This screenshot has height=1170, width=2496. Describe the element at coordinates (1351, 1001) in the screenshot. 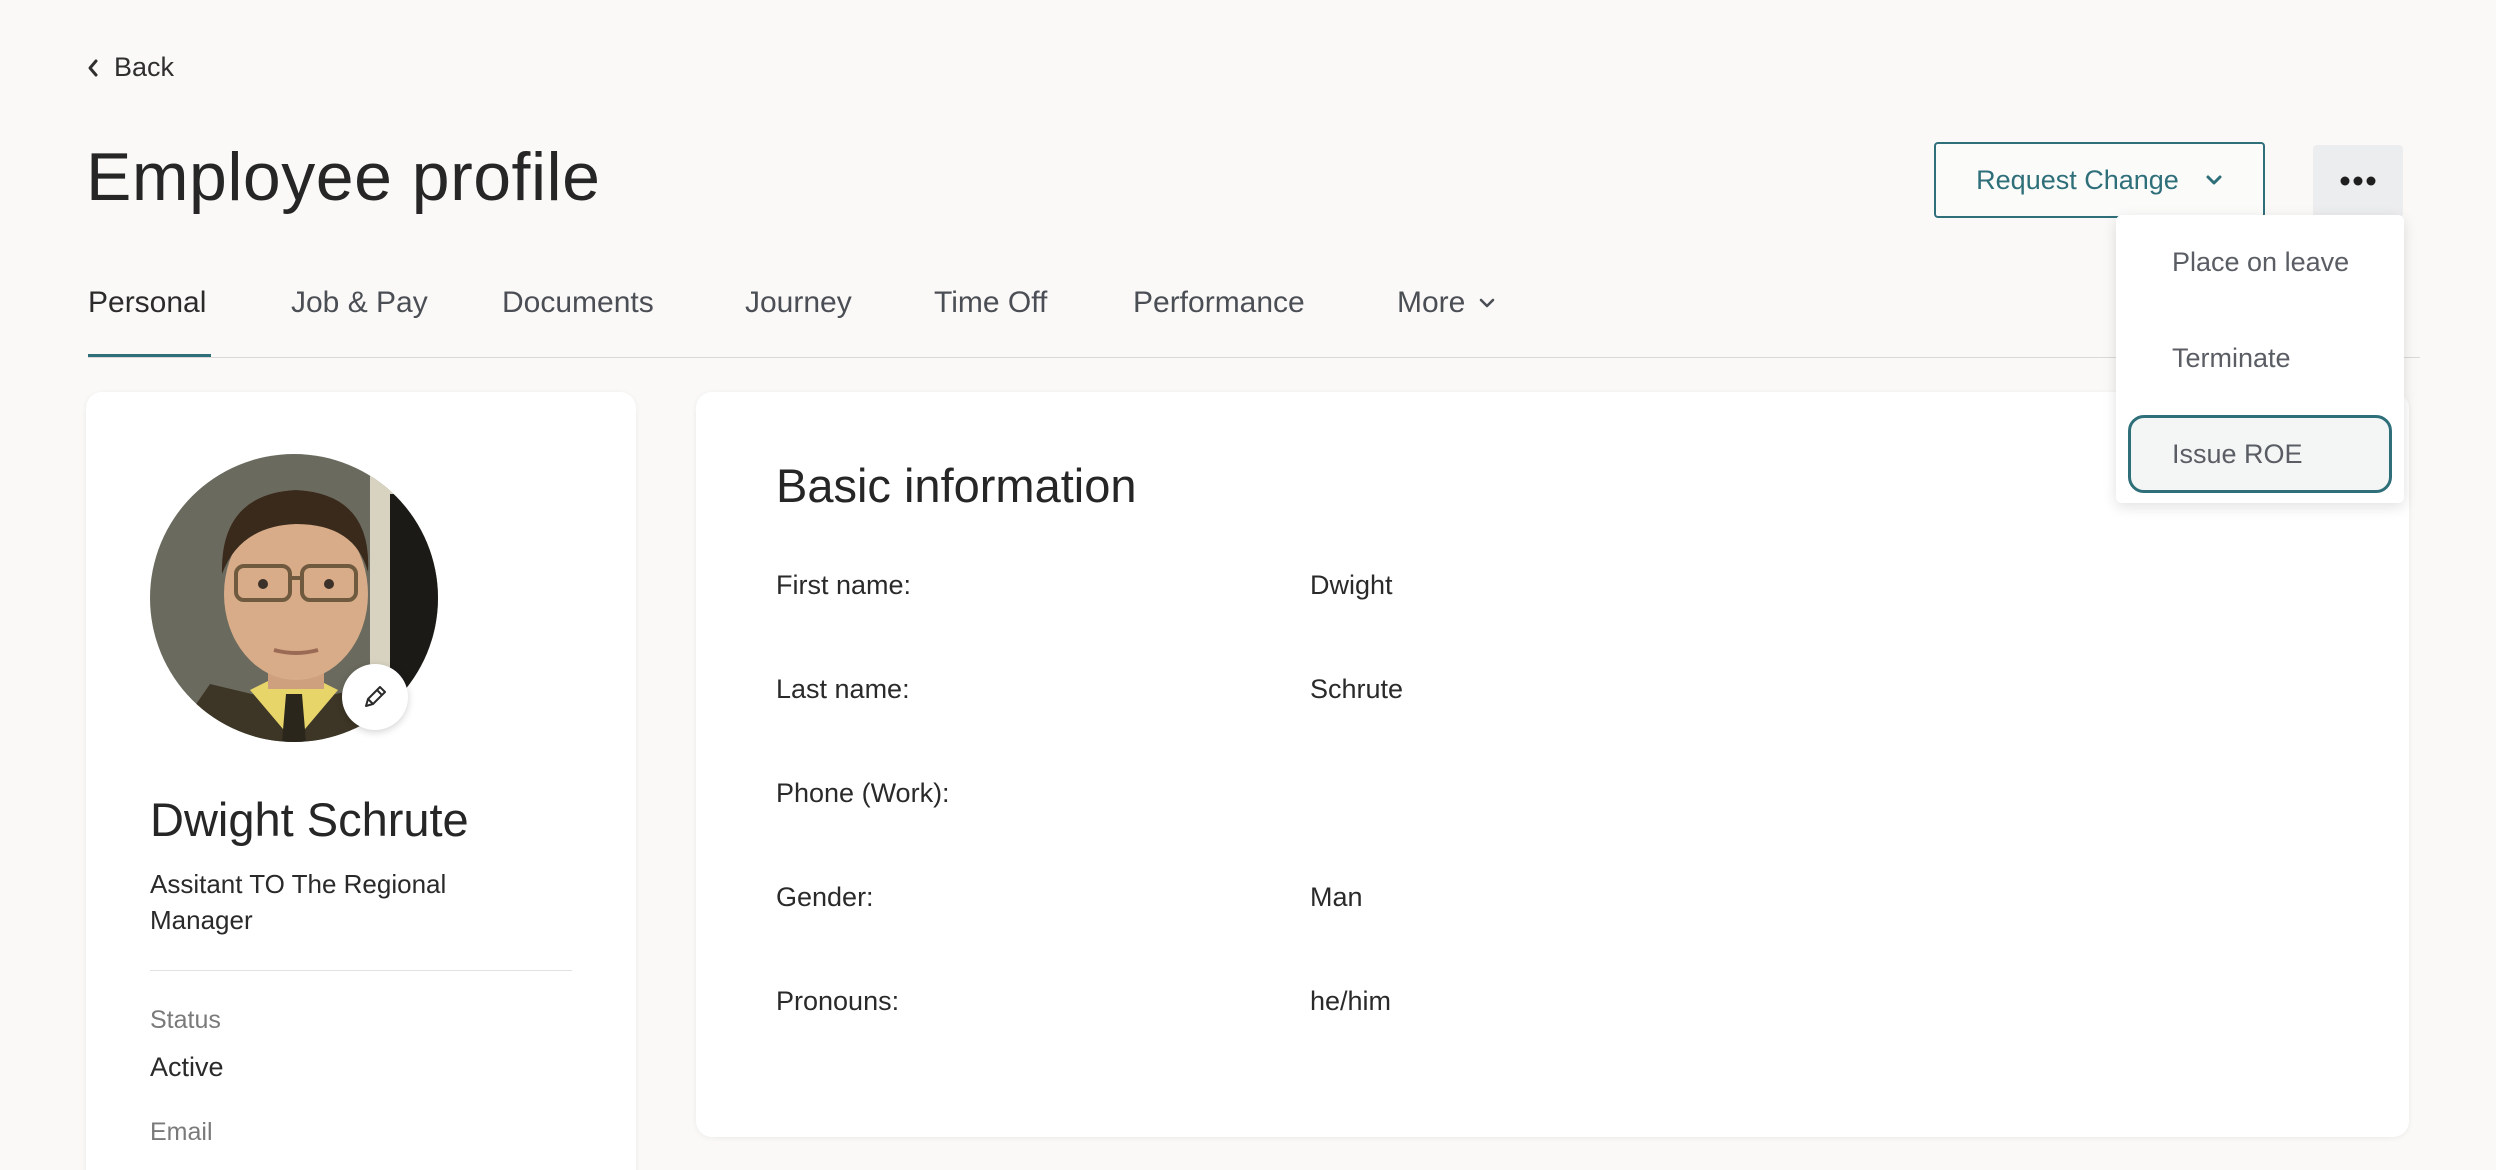

I see `info-value: he/him` at that location.